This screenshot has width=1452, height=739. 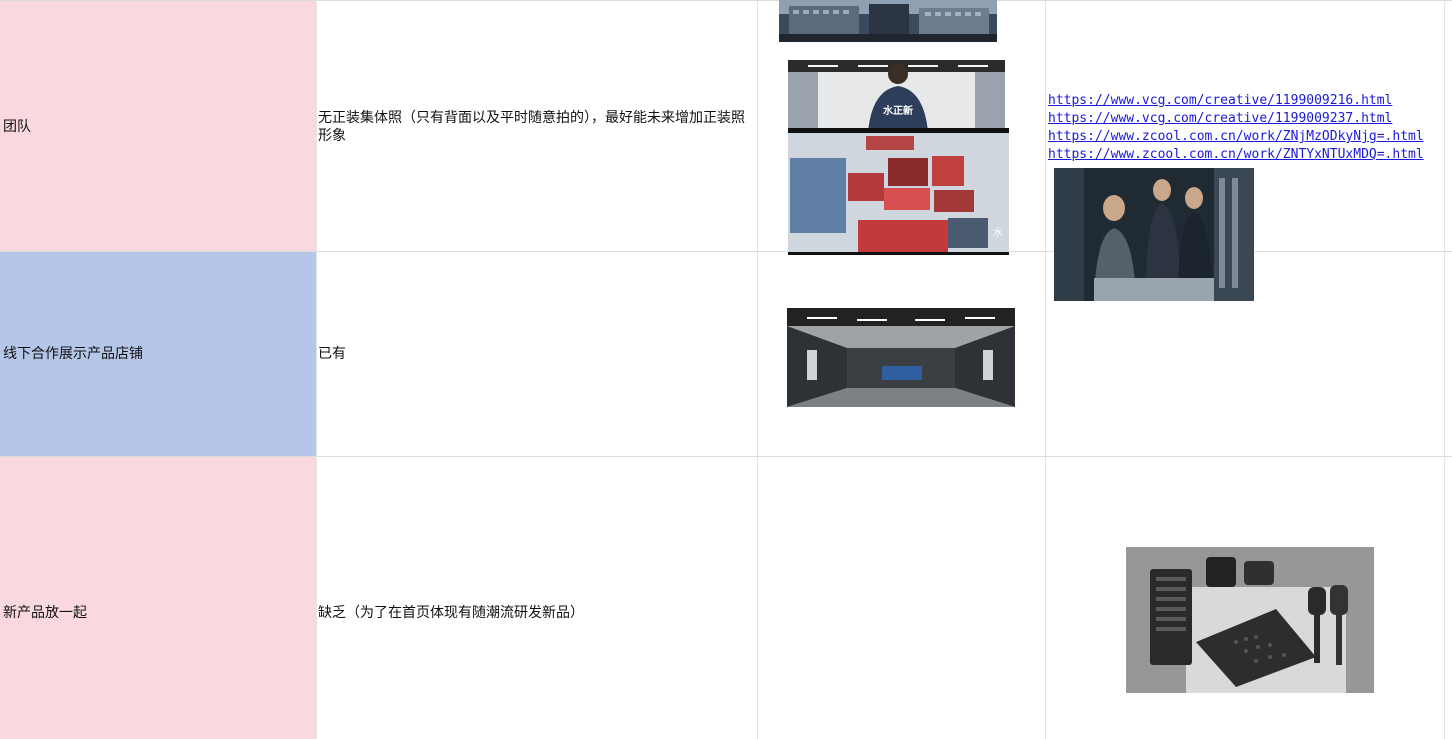 I want to click on showroom-image, so click(x=901, y=357).